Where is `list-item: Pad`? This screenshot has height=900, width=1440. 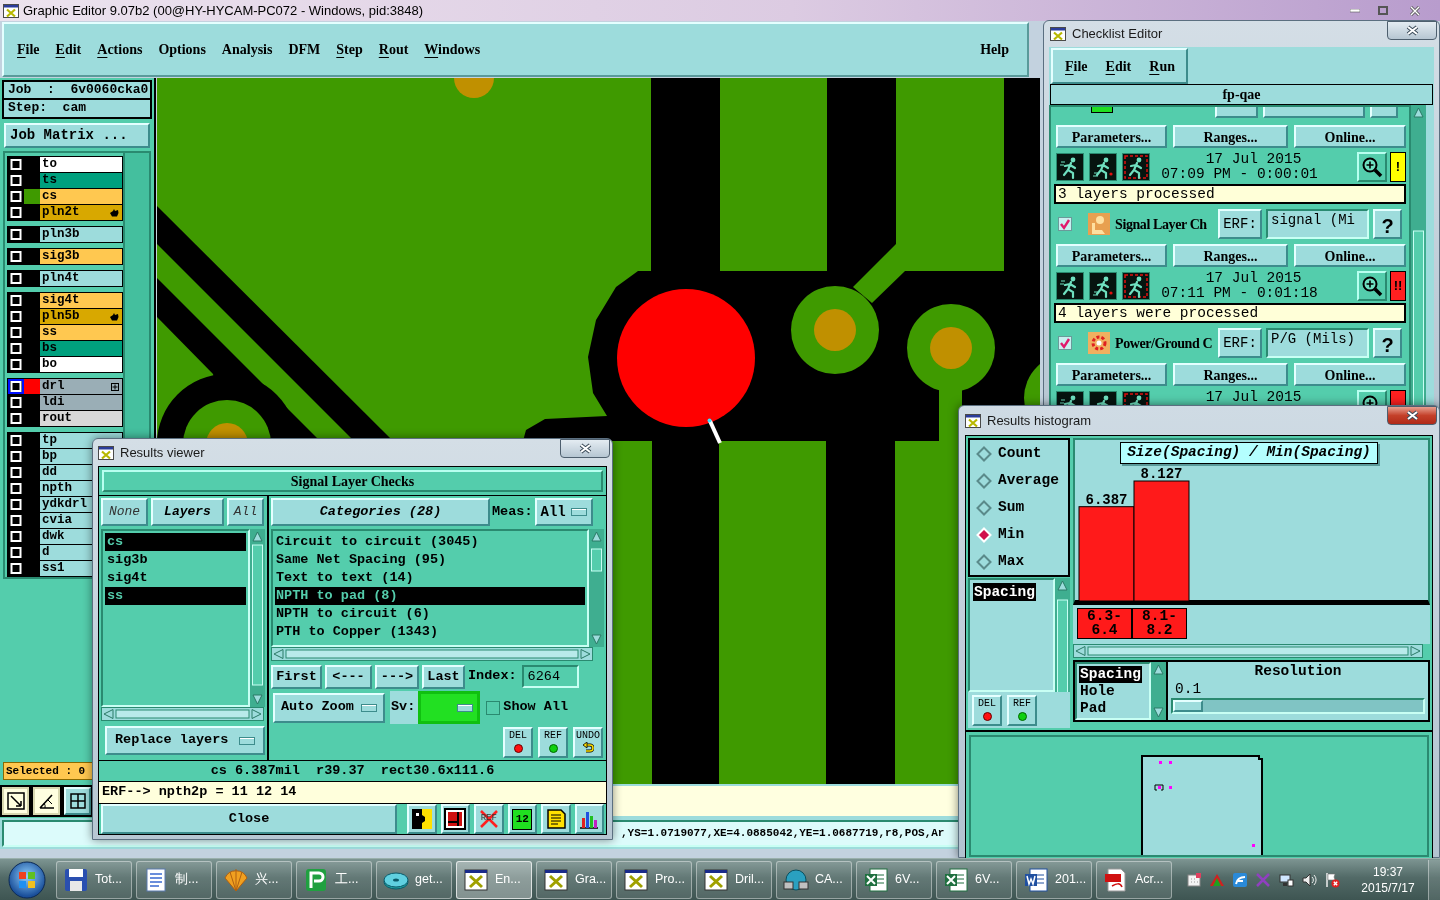 list-item: Pad is located at coordinates (1093, 708).